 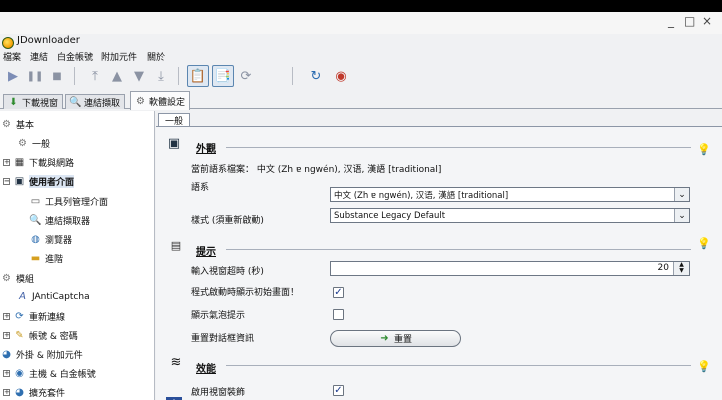 I want to click on style-select: Substance Legacy Default ⌄, so click(x=510, y=215).